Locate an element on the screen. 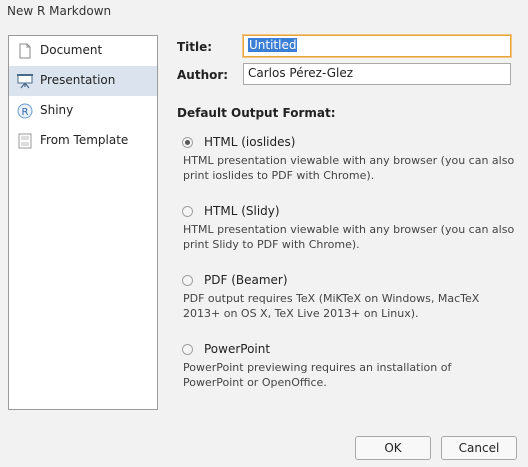 Image resolution: width=528 pixels, height=467 pixels. radio-html-ioslides is located at coordinates (187, 142).